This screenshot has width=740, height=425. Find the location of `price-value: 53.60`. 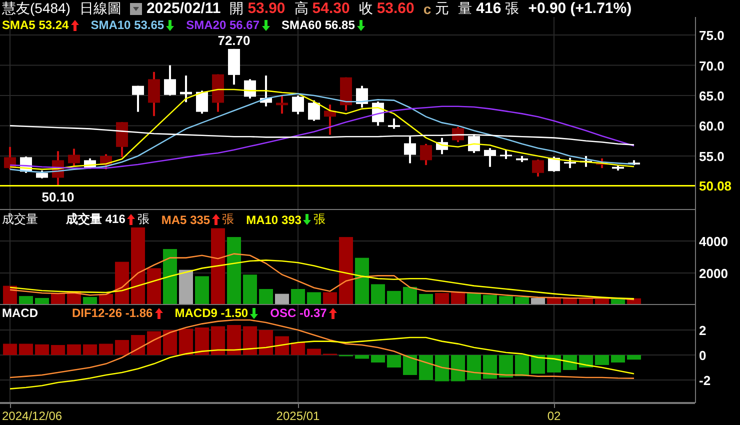

price-value: 53.60 is located at coordinates (395, 8).